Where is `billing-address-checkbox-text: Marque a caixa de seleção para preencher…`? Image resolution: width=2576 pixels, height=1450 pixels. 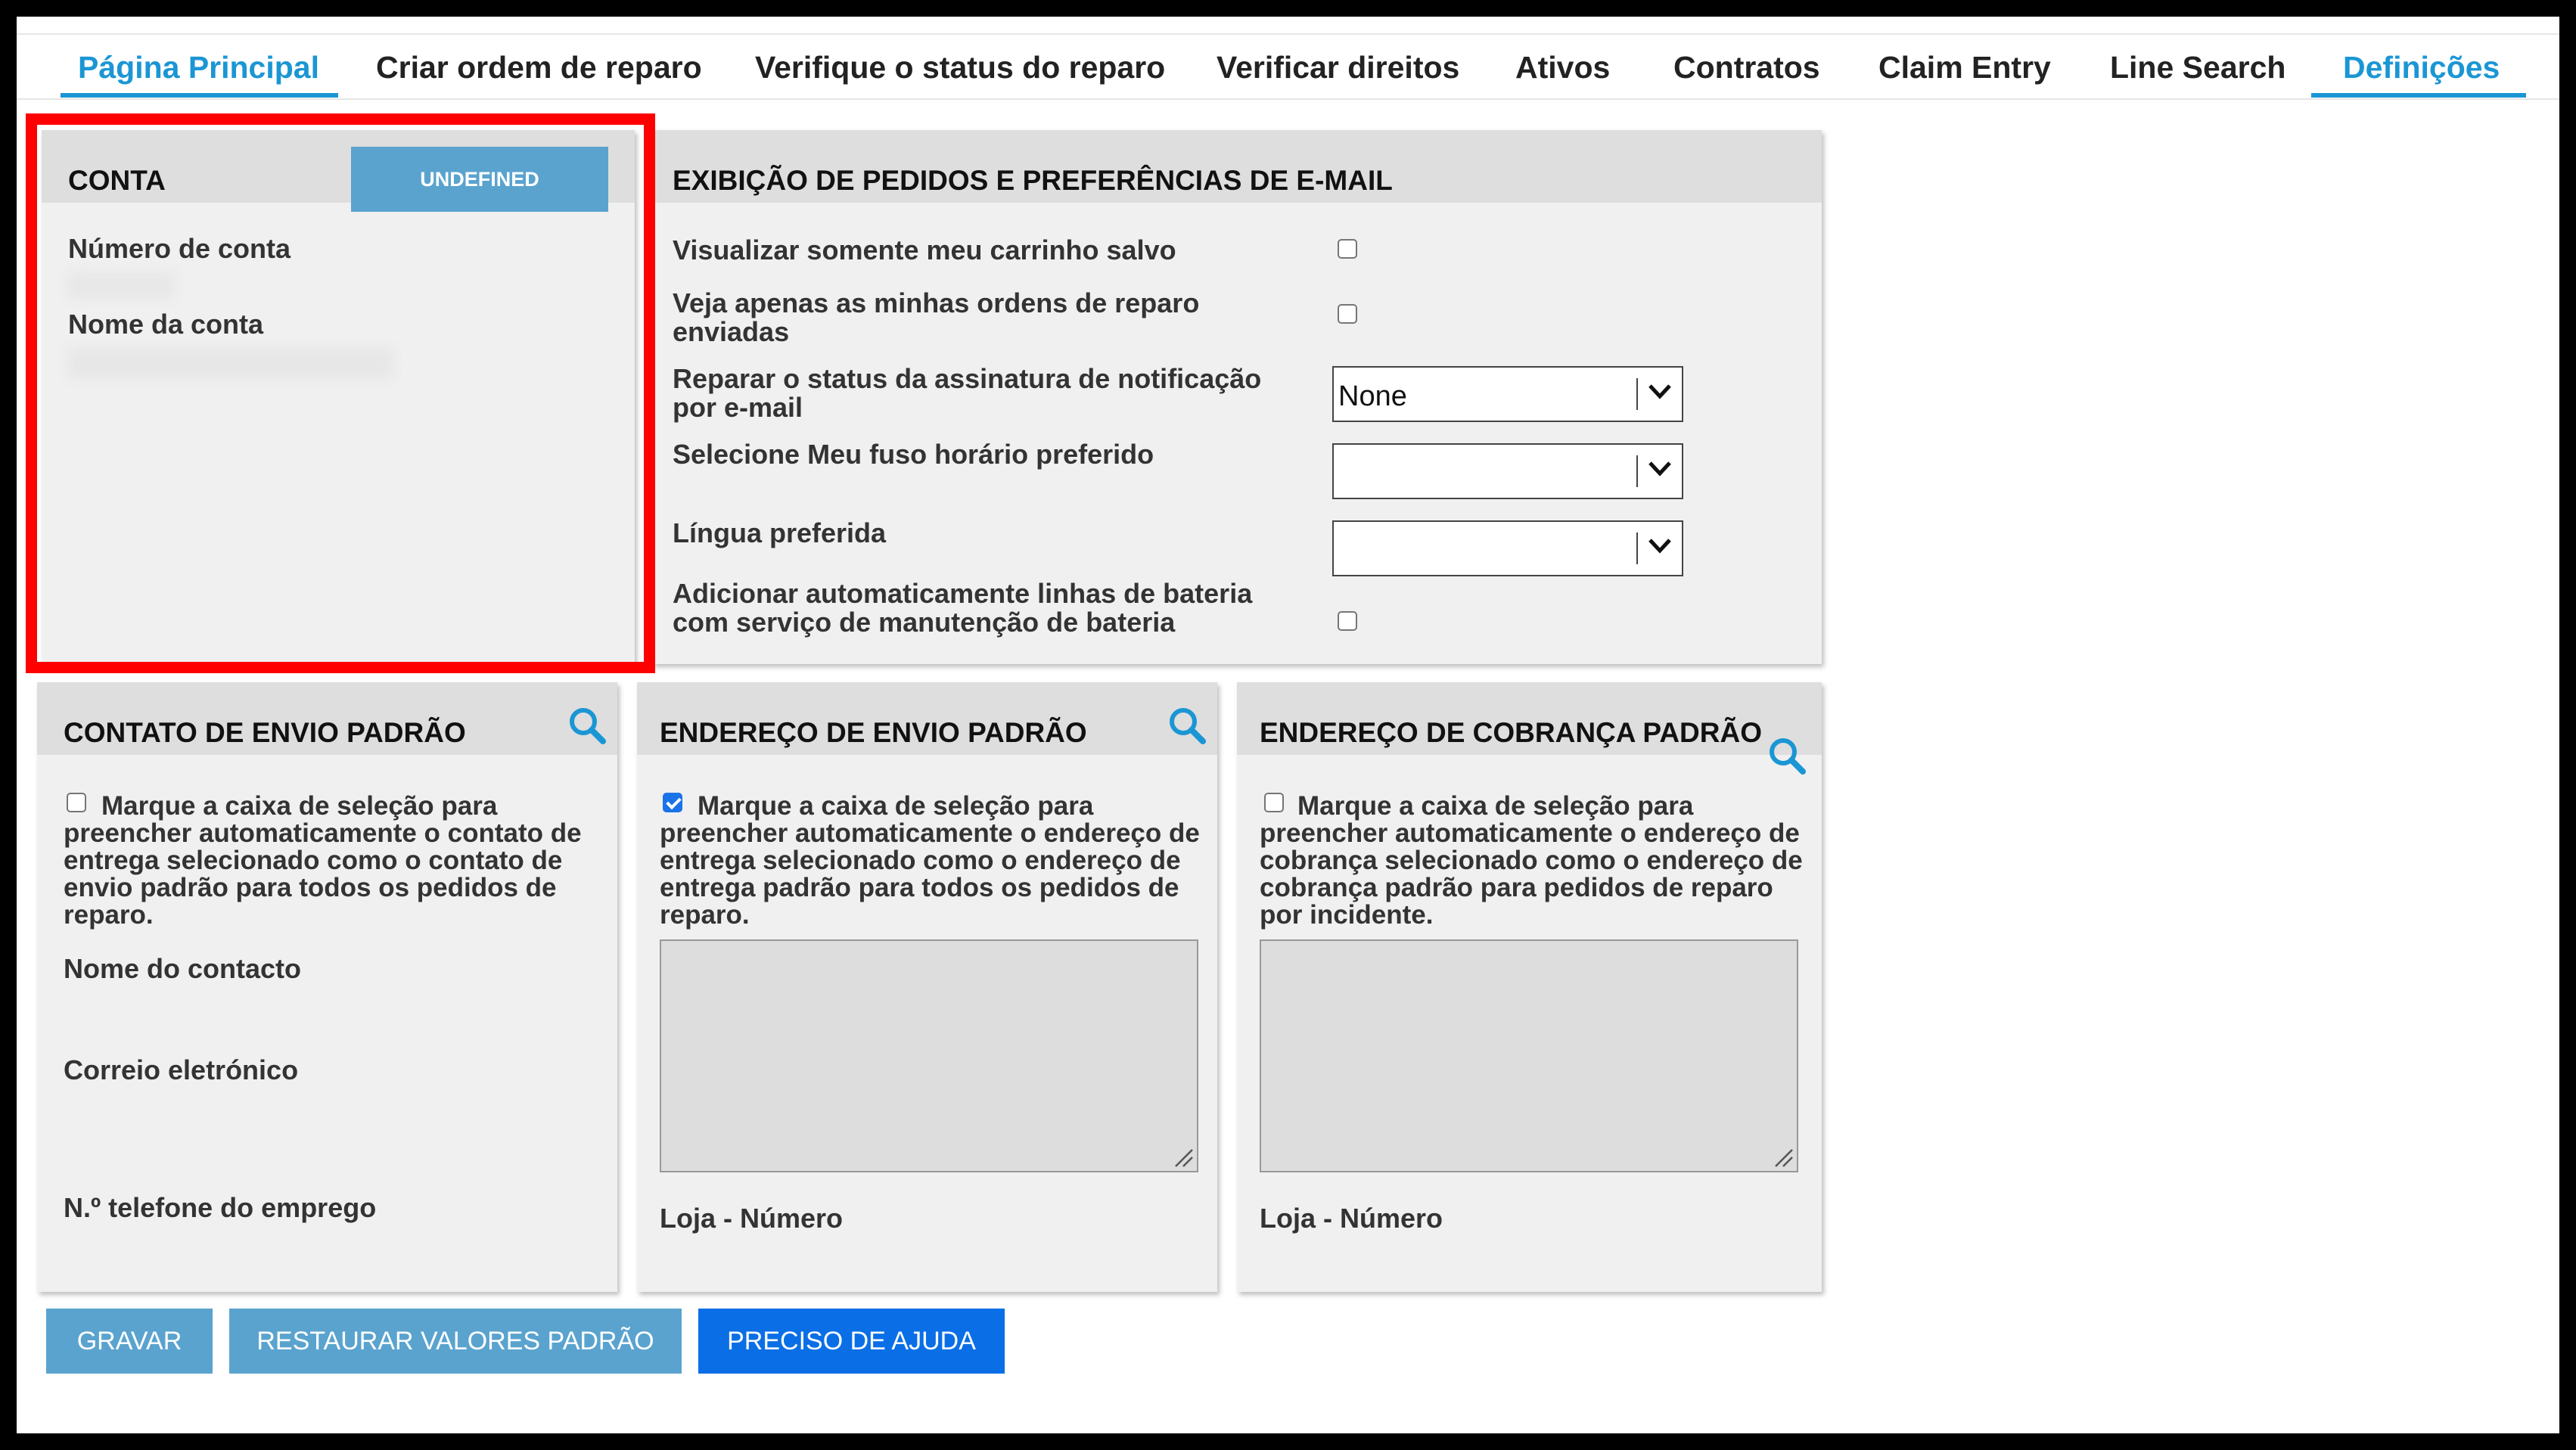 billing-address-checkbox-text: Marque a caixa de seleção para preencher… is located at coordinates (1531, 860).